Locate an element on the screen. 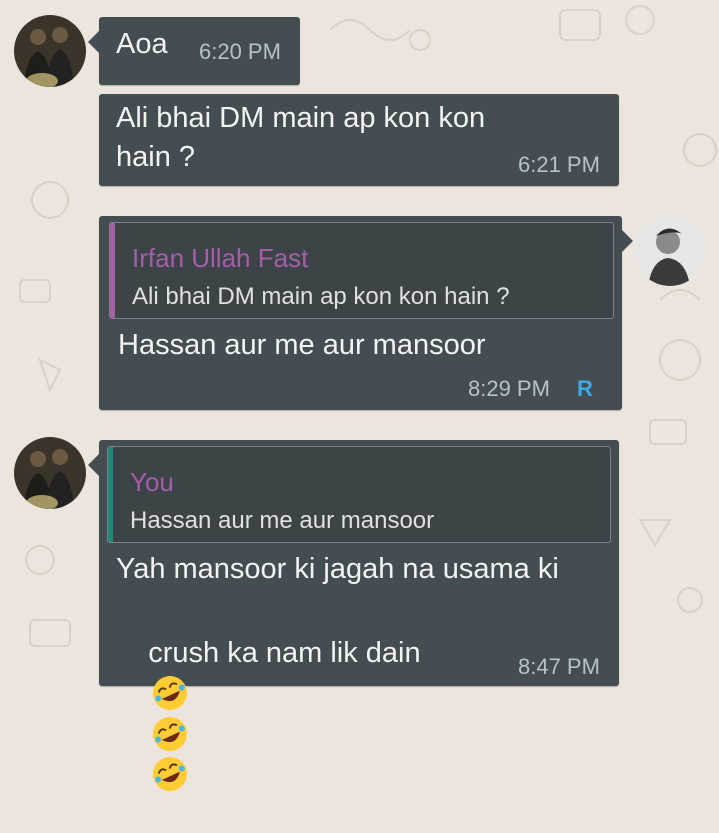 This screenshot has height=833, width=719. quoted-text: Hassan aur me aur mansoor is located at coordinates (282, 520).